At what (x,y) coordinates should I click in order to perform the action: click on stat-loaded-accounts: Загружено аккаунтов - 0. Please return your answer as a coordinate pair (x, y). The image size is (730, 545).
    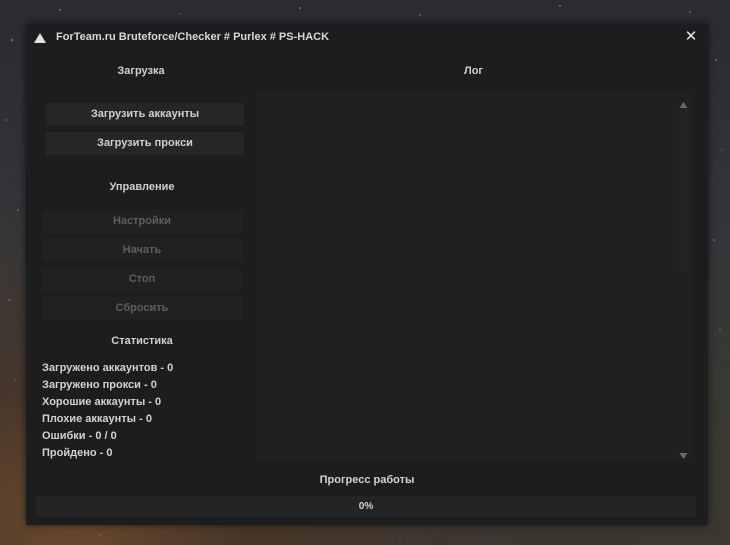
    Looking at the image, I should click on (108, 368).